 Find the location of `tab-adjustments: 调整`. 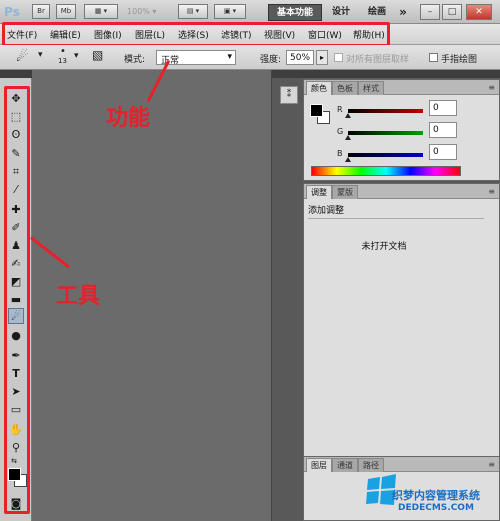

tab-adjustments: 调整 is located at coordinates (319, 192).